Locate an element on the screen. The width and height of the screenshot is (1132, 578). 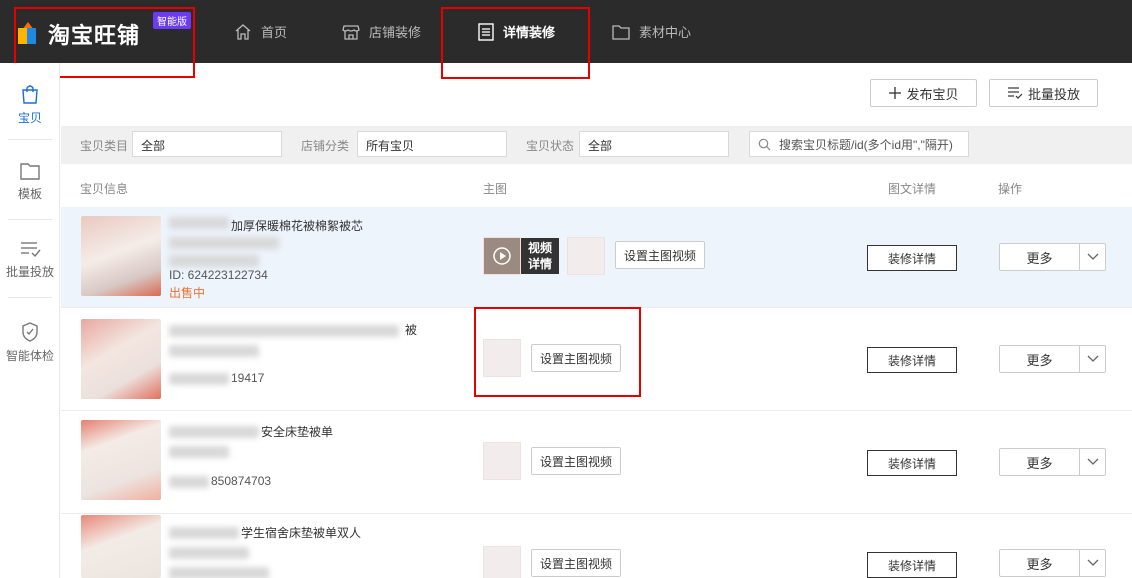
sidebar-item-templates-label: 模板 is located at coordinates (29, 194).